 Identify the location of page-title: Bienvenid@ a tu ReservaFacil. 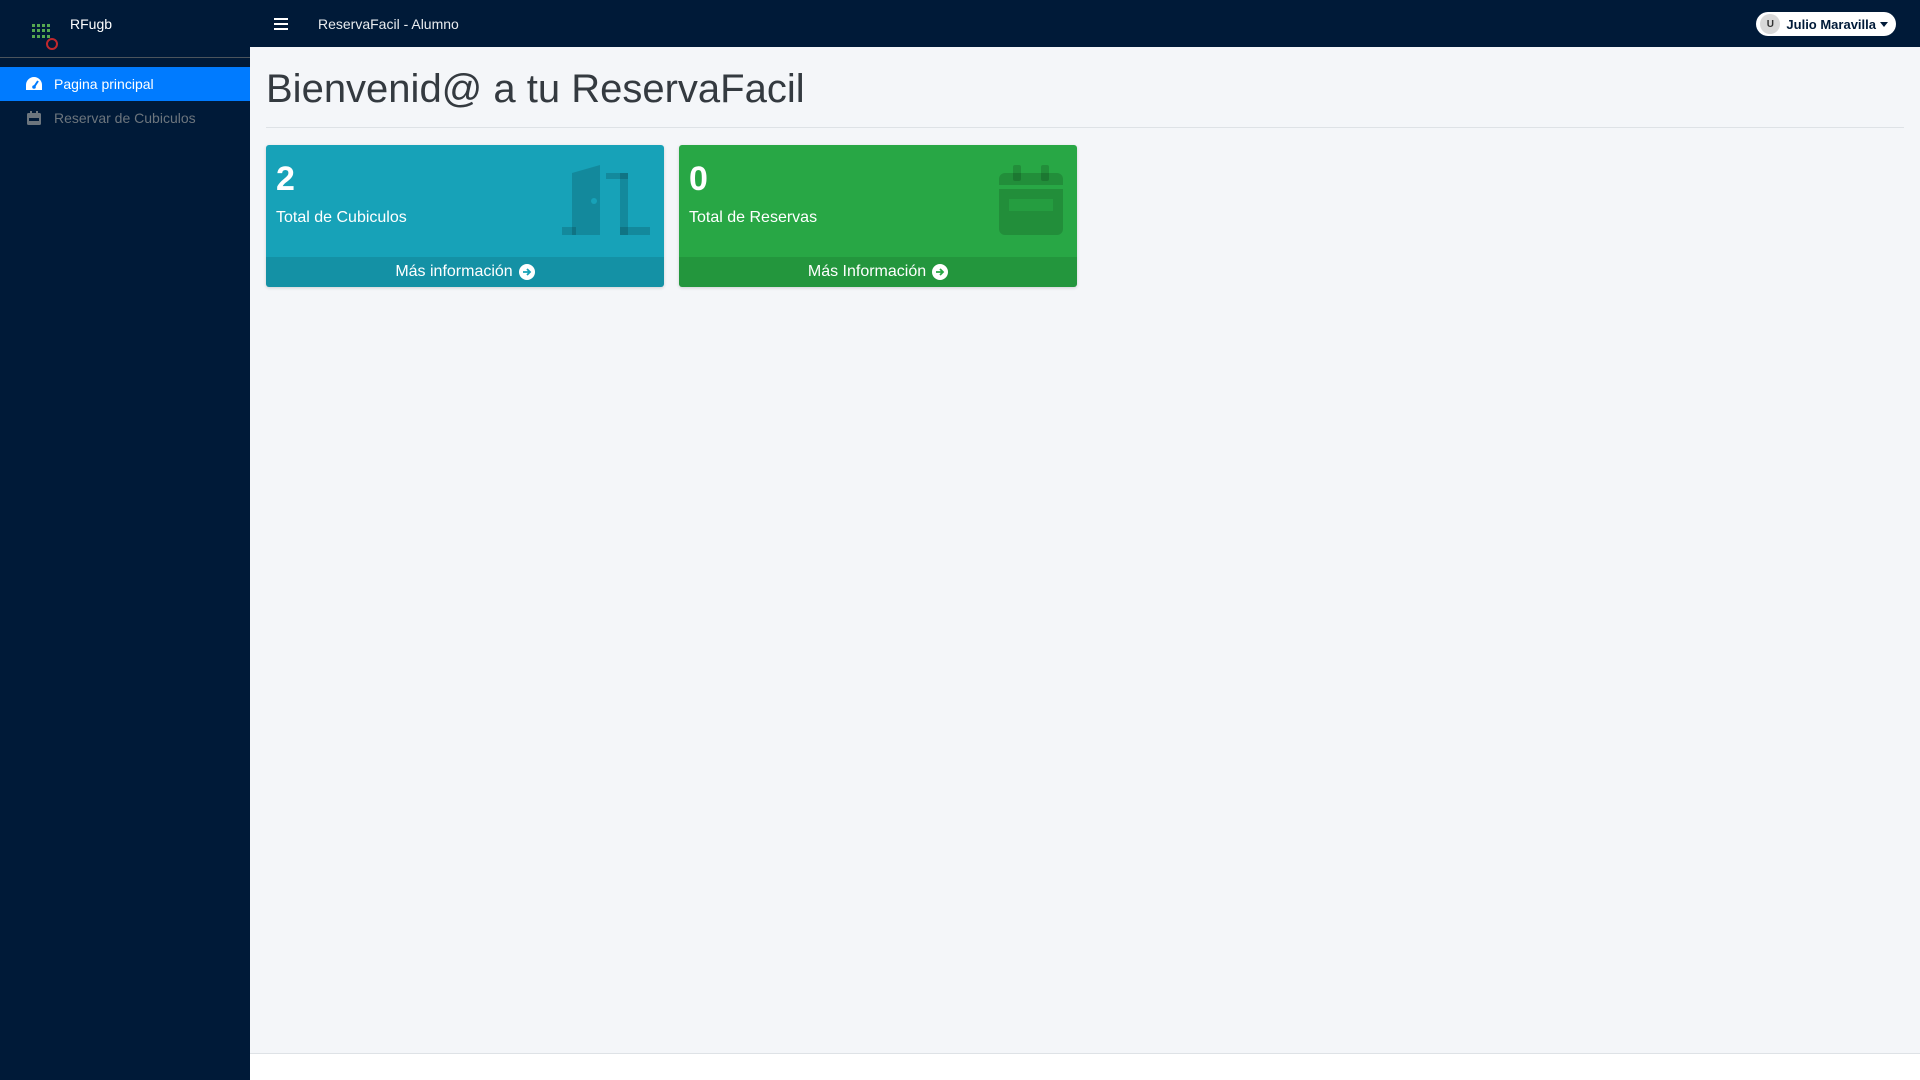
(535, 89).